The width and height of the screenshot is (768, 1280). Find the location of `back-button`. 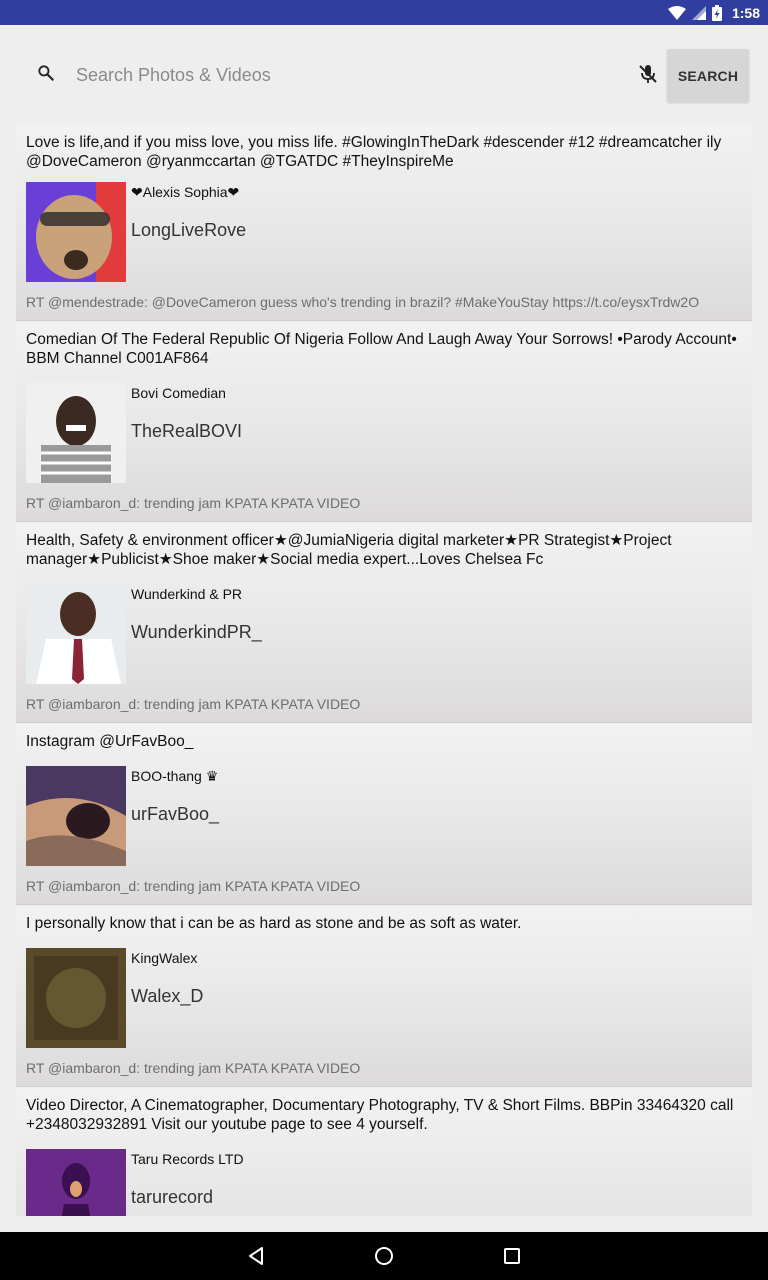

back-button is located at coordinates (256, 1256).